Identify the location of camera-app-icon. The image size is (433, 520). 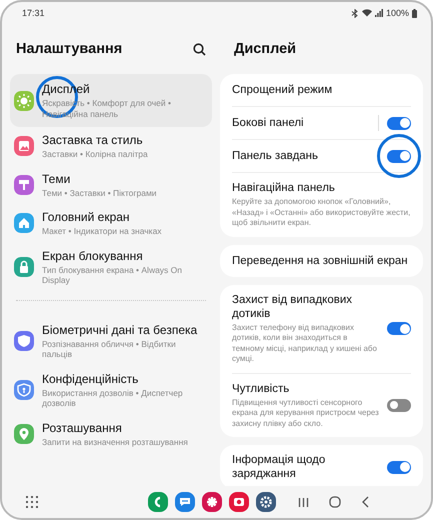
(239, 502).